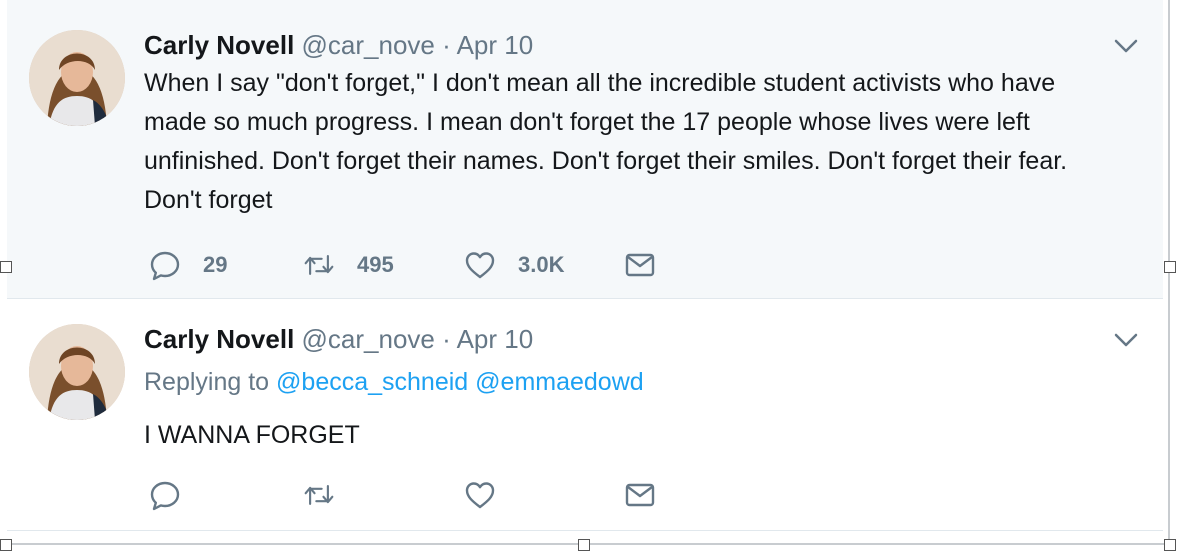  What do you see at coordinates (252, 435) in the screenshot?
I see `tweet-text: I WANNA FORGET` at bounding box center [252, 435].